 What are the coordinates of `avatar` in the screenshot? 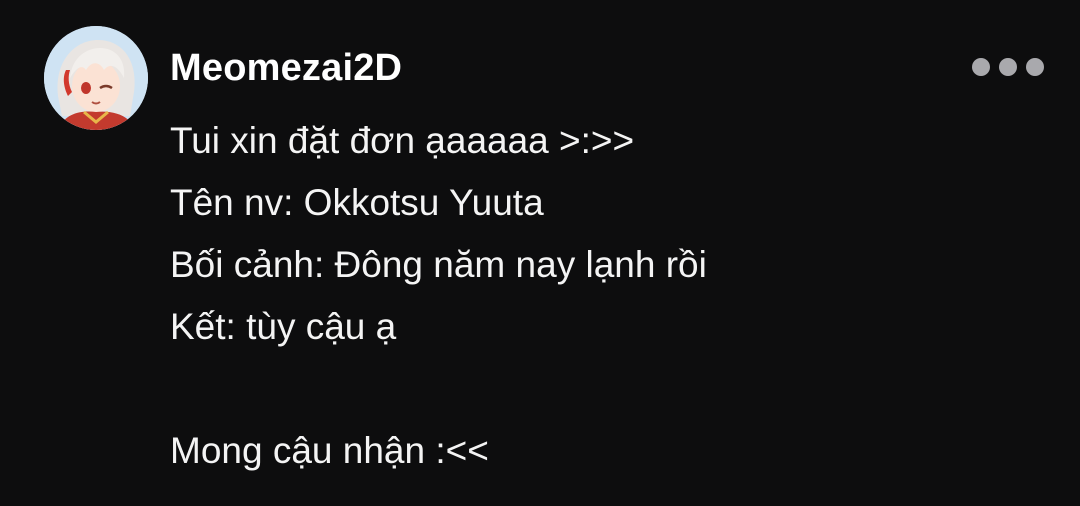 It's located at (96, 78).